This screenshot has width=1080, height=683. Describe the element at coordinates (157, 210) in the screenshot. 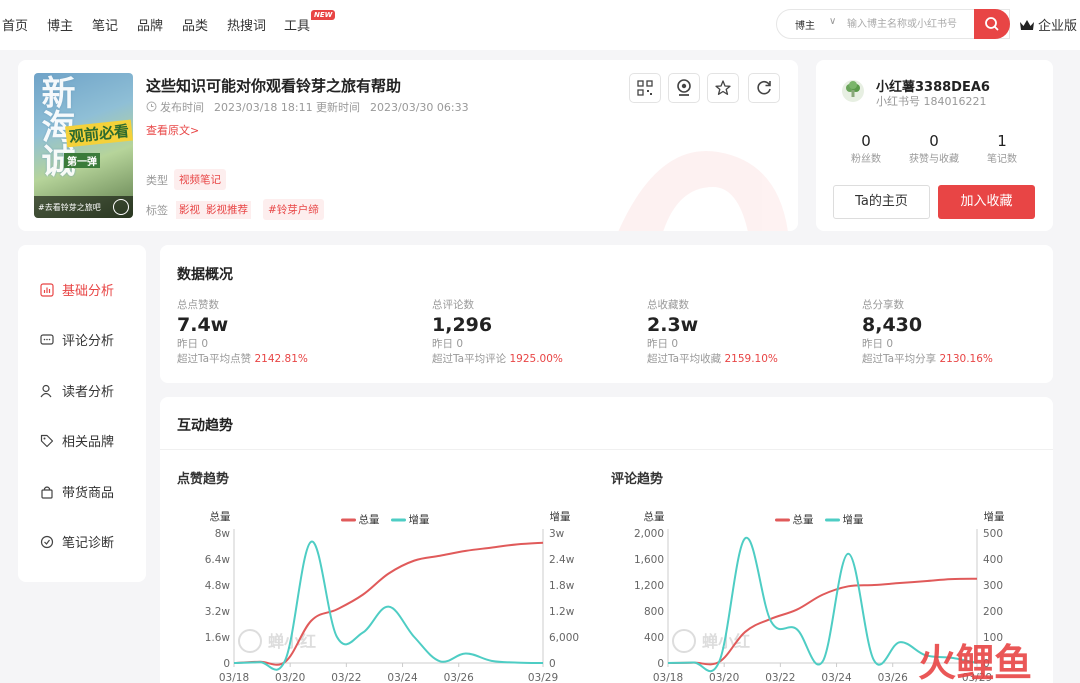

I see `tags-label: 标签` at that location.